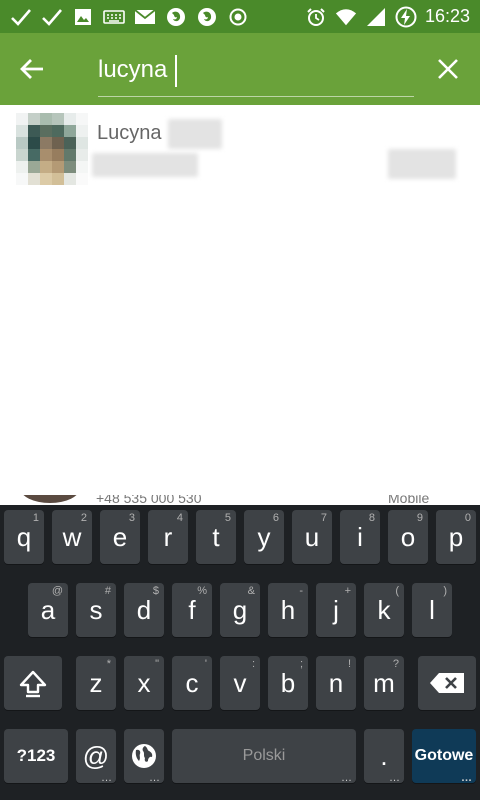 The width and height of the screenshot is (480, 800). What do you see at coordinates (406, 17) in the screenshot?
I see `battery-charging-icon` at bounding box center [406, 17].